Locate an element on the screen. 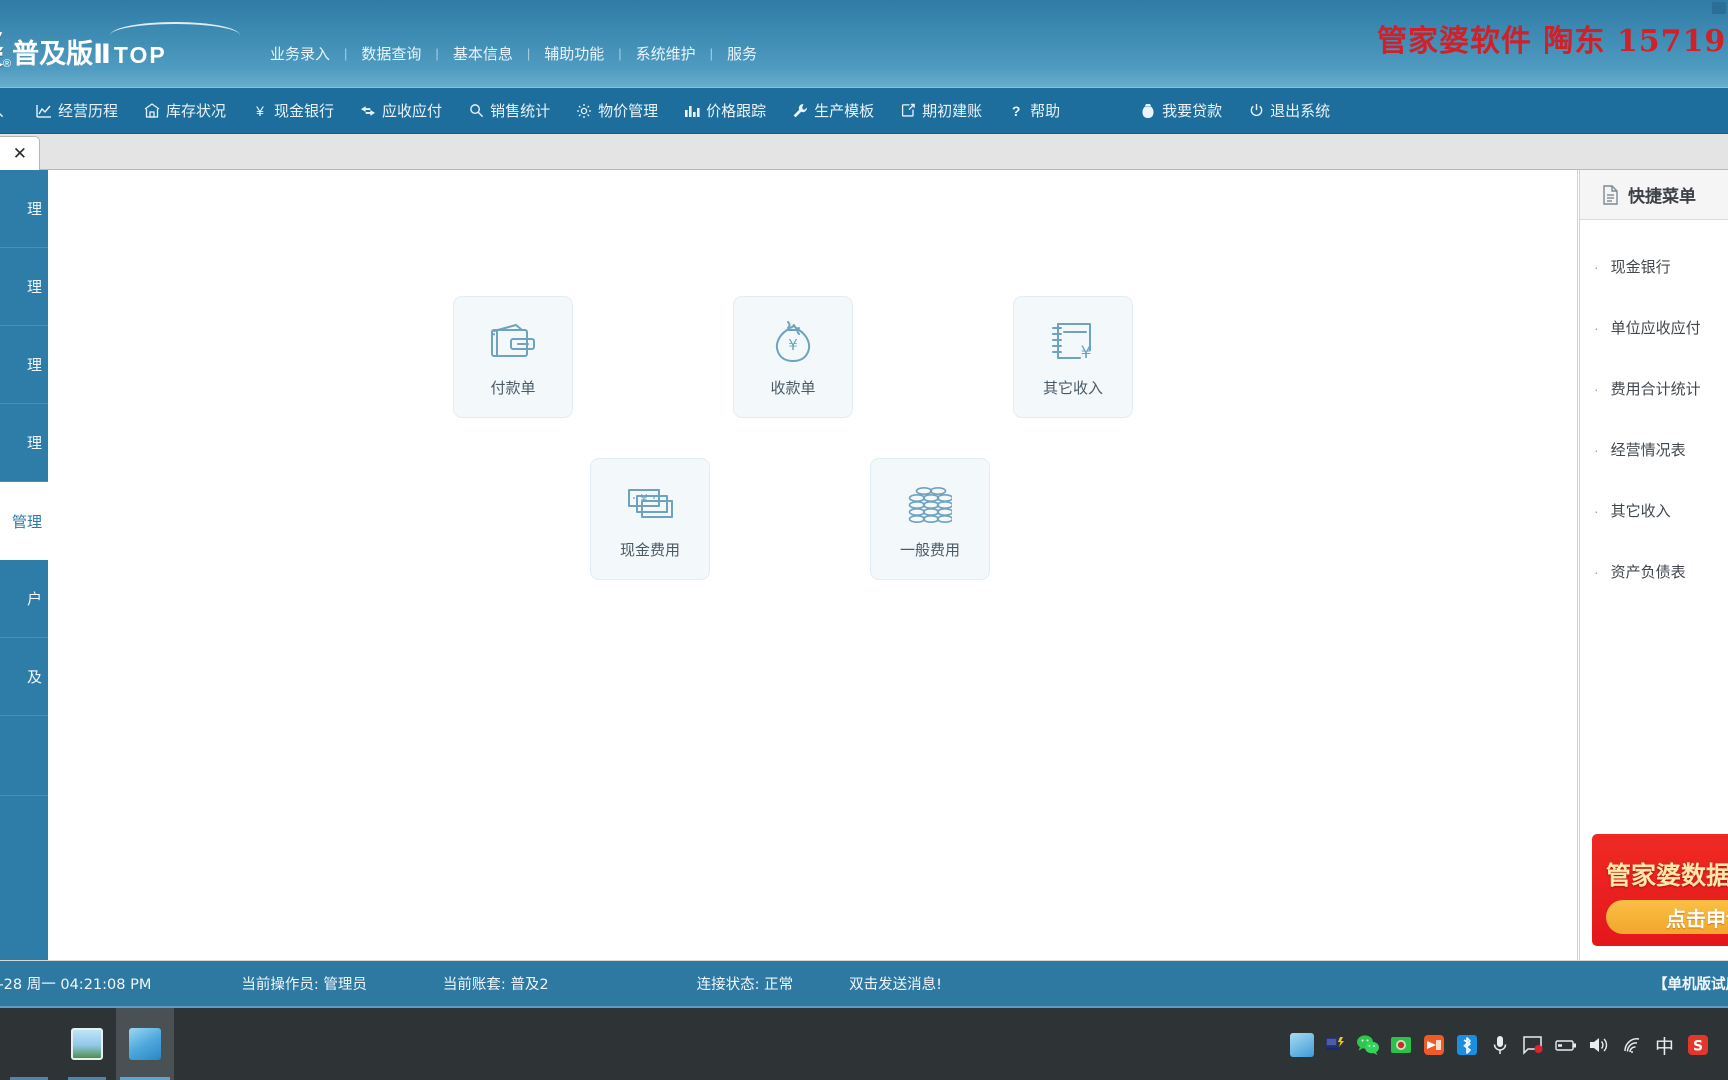 The image size is (1728, 1080). promo-banner: 管家婆数据 点击申请 is located at coordinates (1660, 890).